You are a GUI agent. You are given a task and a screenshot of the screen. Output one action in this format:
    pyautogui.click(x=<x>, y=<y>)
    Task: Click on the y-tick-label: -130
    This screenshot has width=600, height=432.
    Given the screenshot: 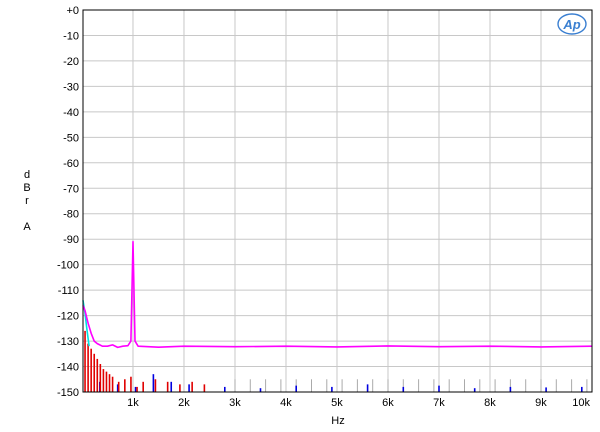 What is the action you would take?
    pyautogui.click(x=68, y=342)
    